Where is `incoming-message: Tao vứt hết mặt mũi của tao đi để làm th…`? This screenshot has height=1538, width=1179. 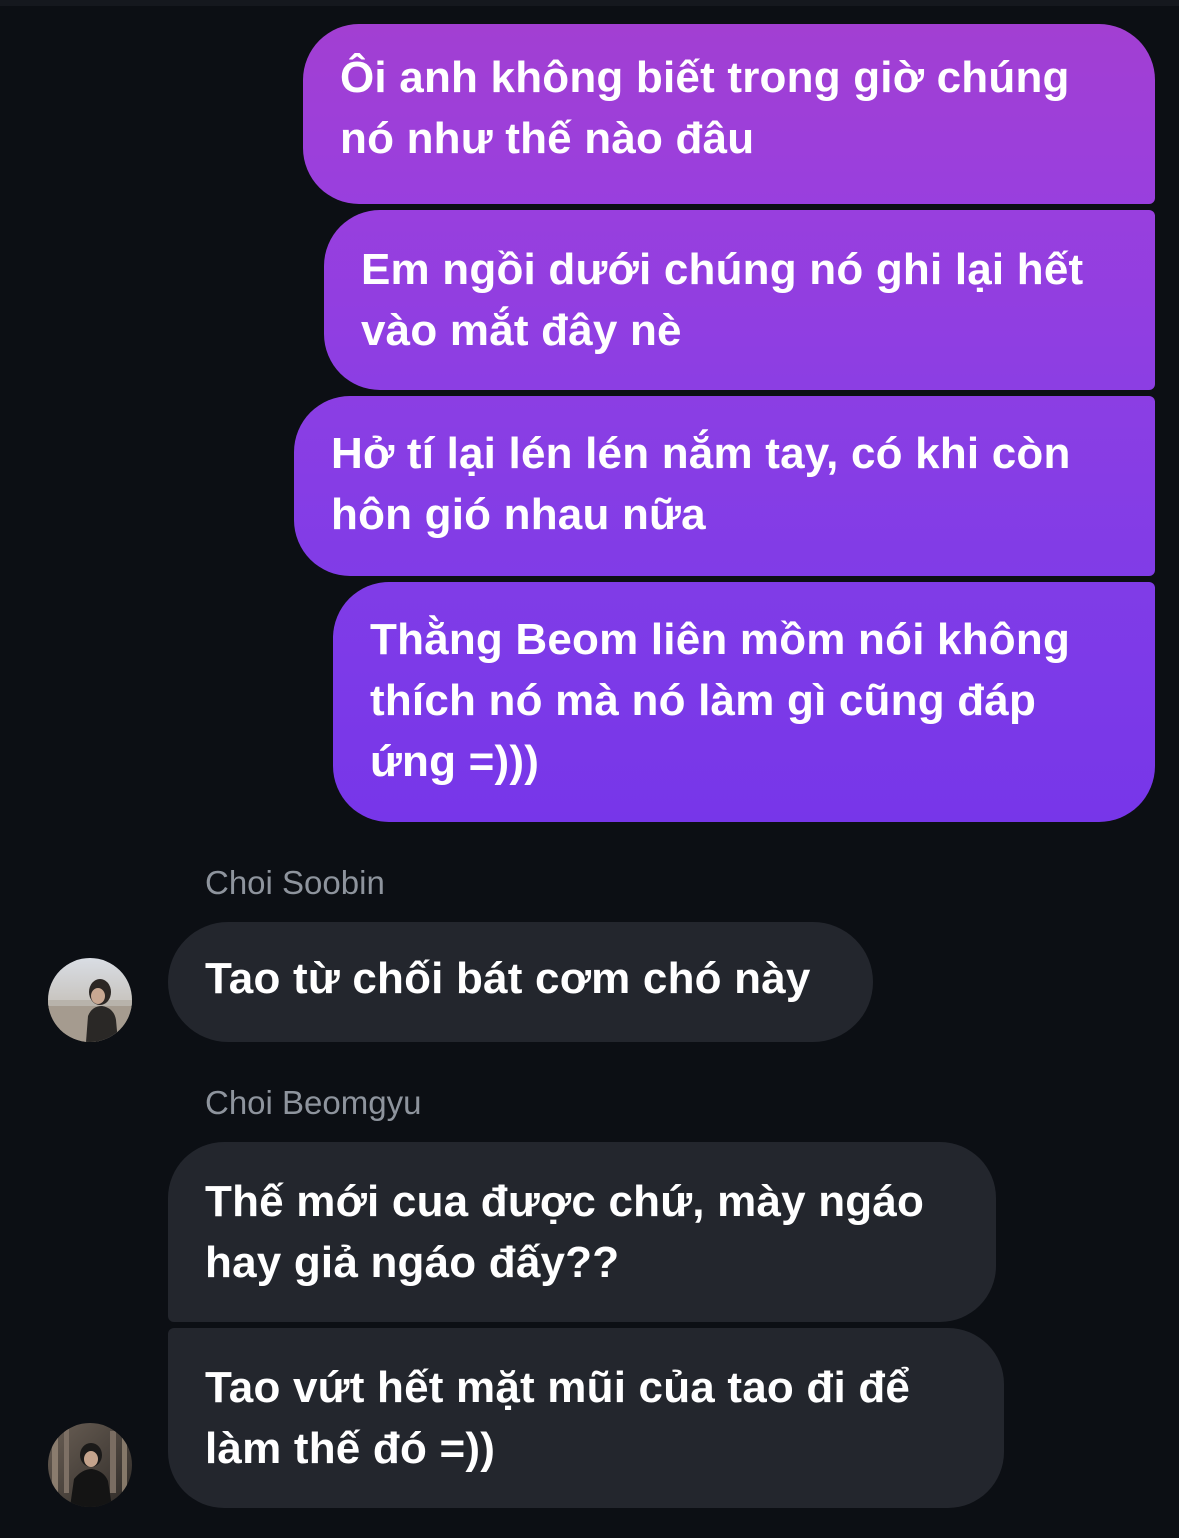
incoming-message: Tao vứt hết mặt mũi của tao đi để làm th… is located at coordinates (586, 1418).